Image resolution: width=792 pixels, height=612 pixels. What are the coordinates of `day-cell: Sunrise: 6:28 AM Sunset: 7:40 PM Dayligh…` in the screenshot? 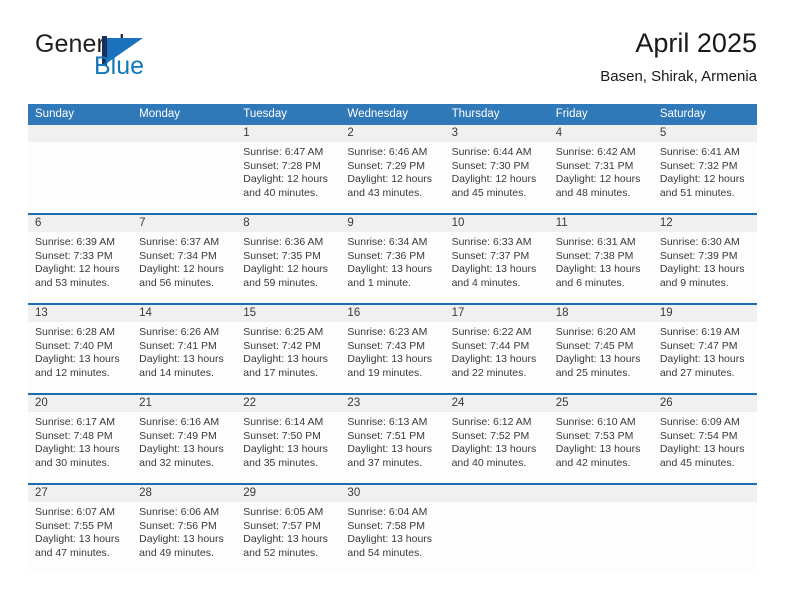 It's located at (80, 357).